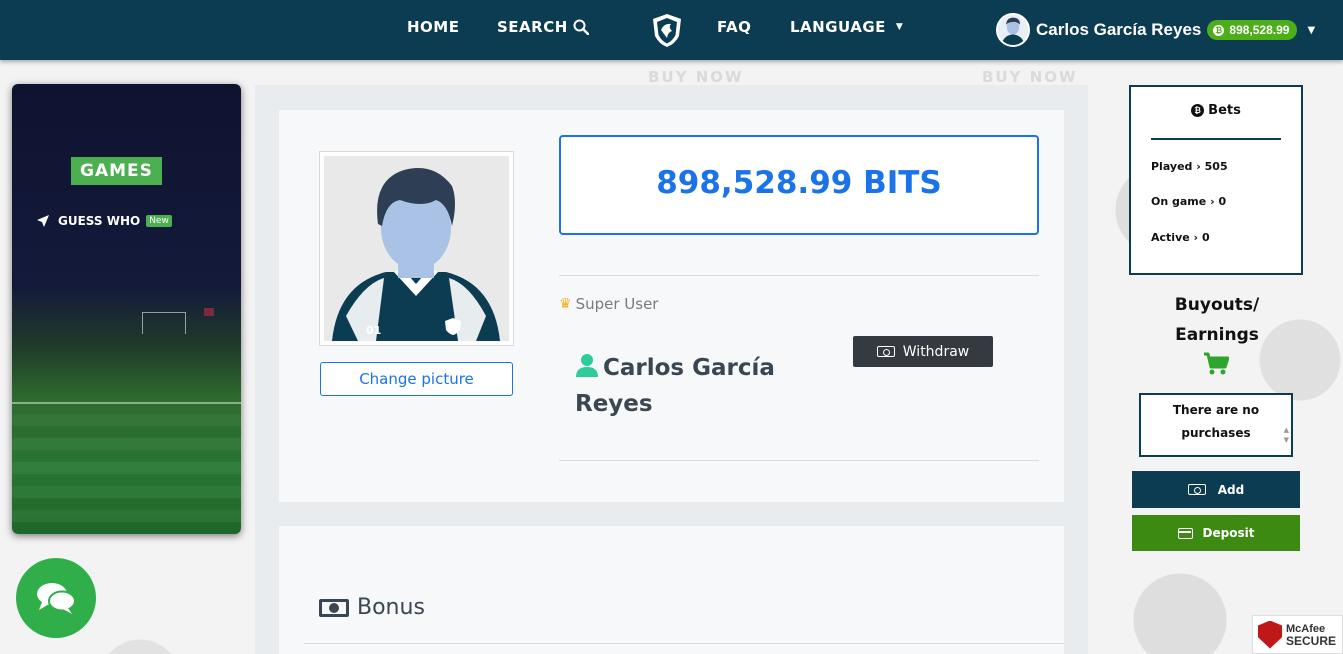  I want to click on bonus-heading: Bonus, so click(372, 607).